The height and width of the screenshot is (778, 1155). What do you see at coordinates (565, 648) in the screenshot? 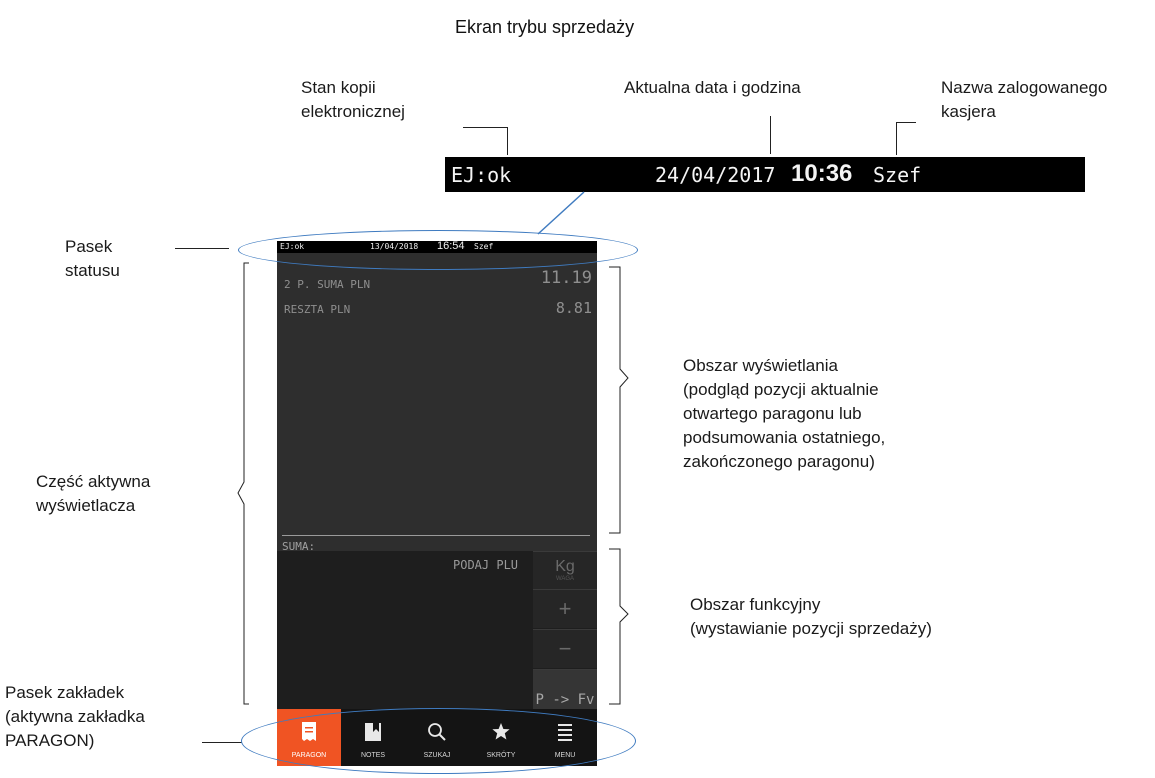
I see `minus-button: −` at bounding box center [565, 648].